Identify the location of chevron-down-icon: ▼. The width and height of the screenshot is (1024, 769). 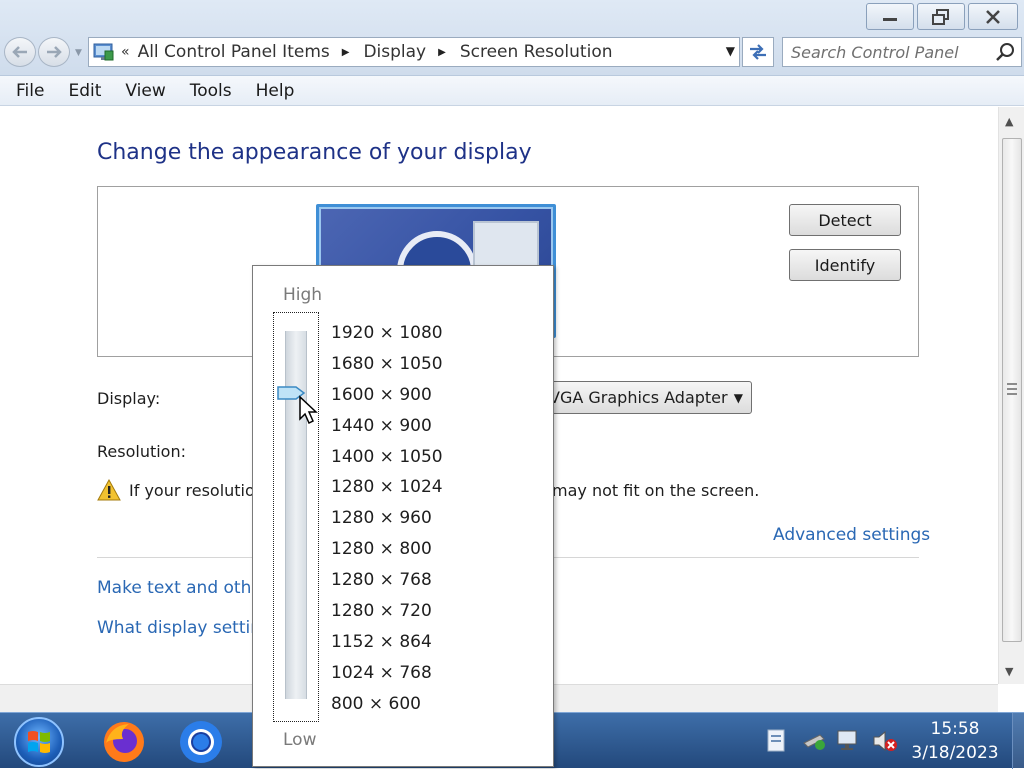
(738, 398).